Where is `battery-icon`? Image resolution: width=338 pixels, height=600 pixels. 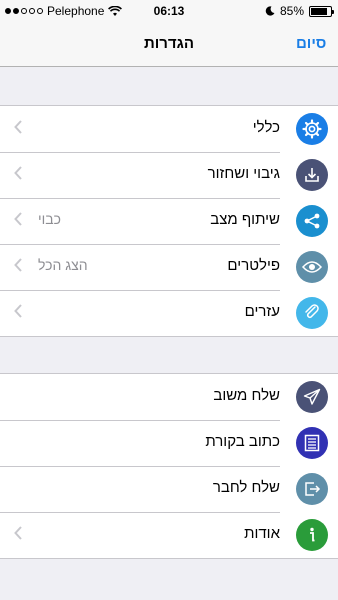
battery-icon is located at coordinates (321, 11).